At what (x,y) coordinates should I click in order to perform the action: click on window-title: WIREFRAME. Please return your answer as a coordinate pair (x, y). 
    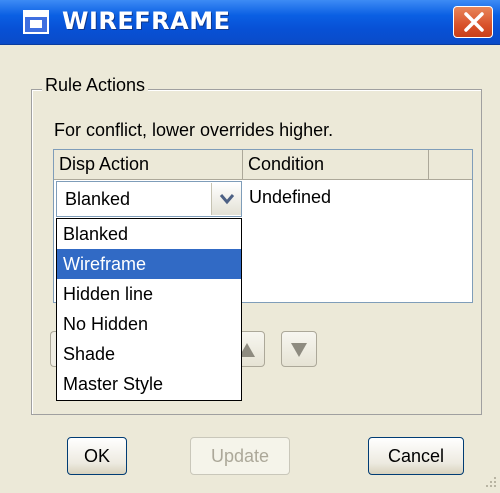
    Looking at the image, I should click on (146, 21).